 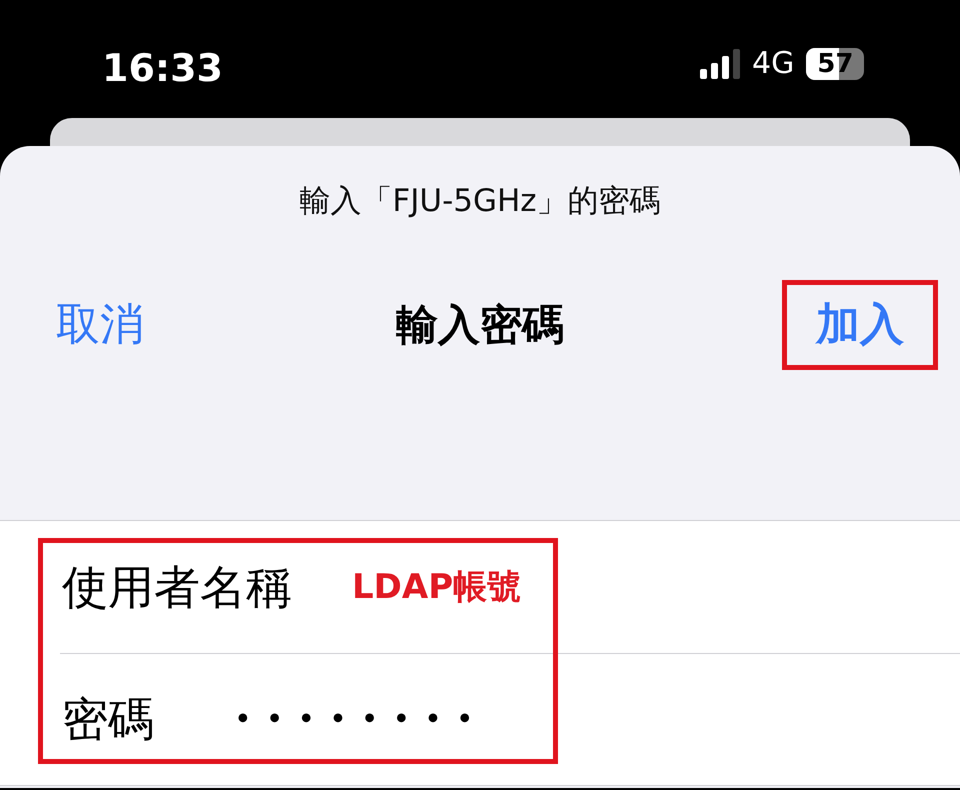 I want to click on prompt-text: 輸入「FJU-5GHz」的密碼, so click(x=480, y=201).